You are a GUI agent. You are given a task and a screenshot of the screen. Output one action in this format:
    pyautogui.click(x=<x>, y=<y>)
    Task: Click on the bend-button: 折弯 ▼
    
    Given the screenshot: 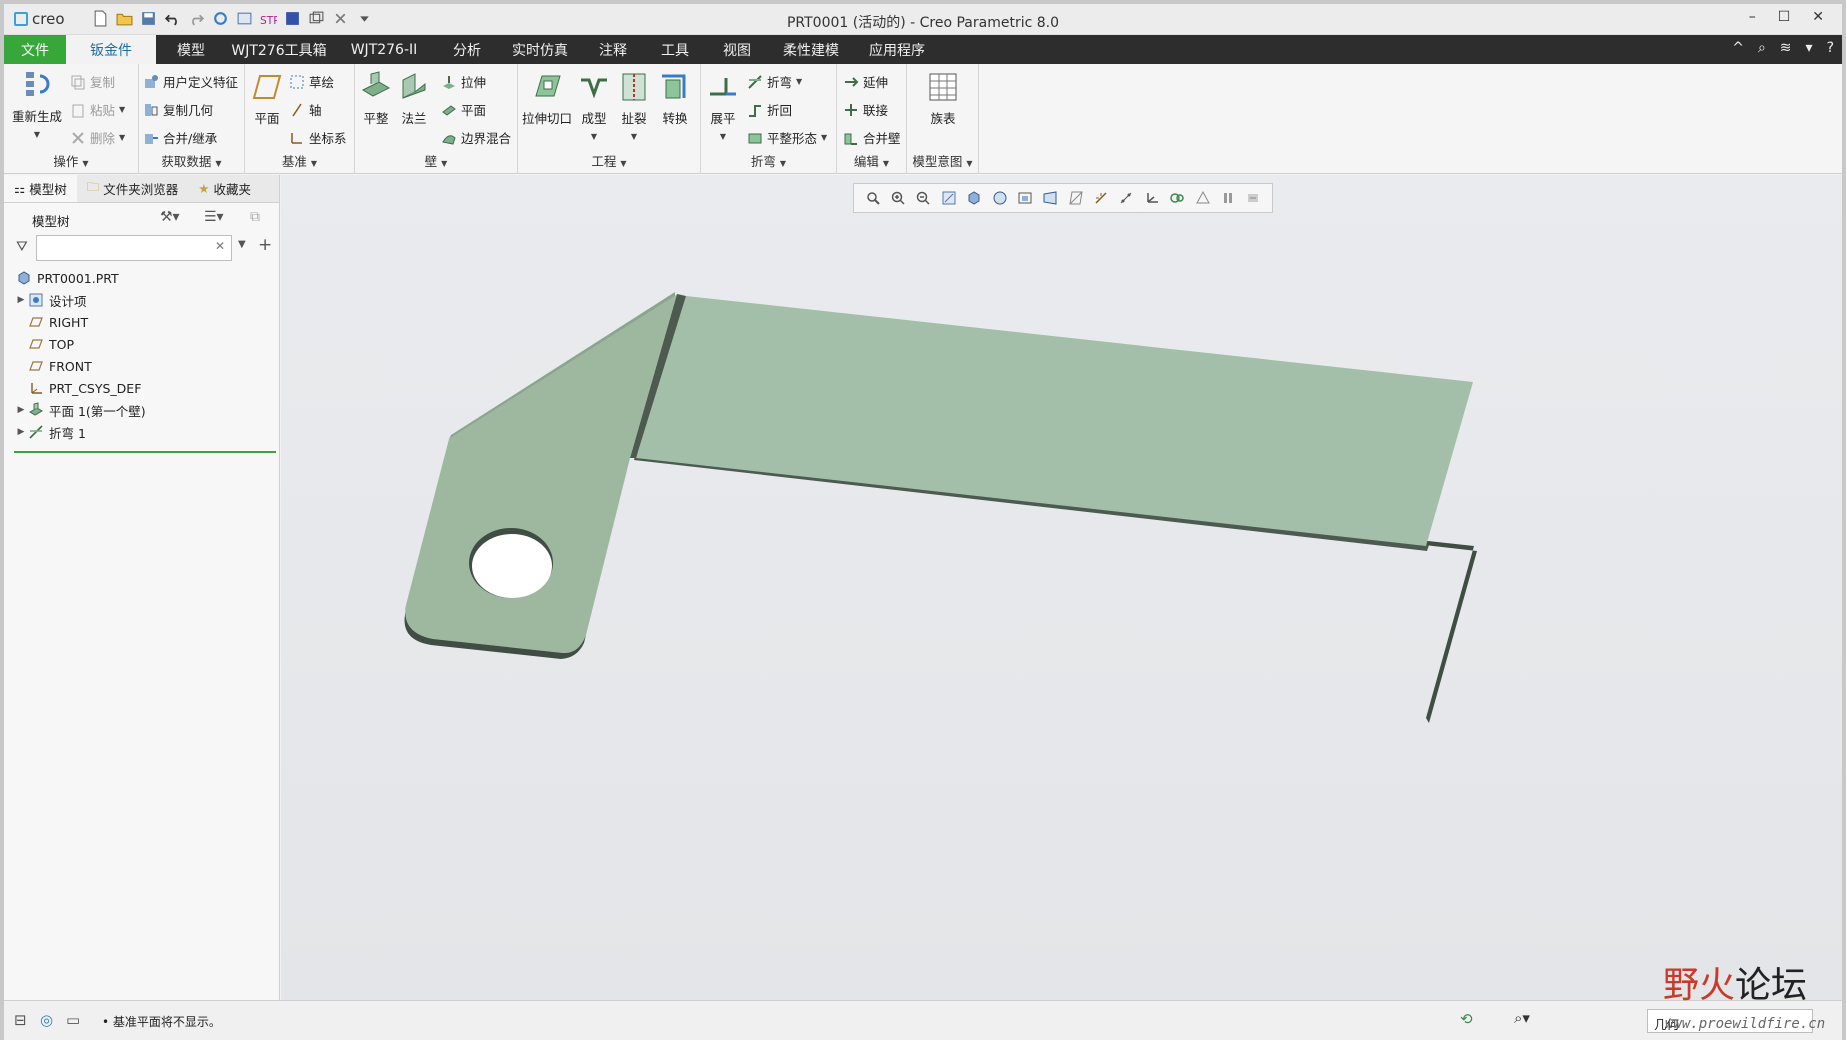 What is the action you would take?
    pyautogui.click(x=774, y=81)
    